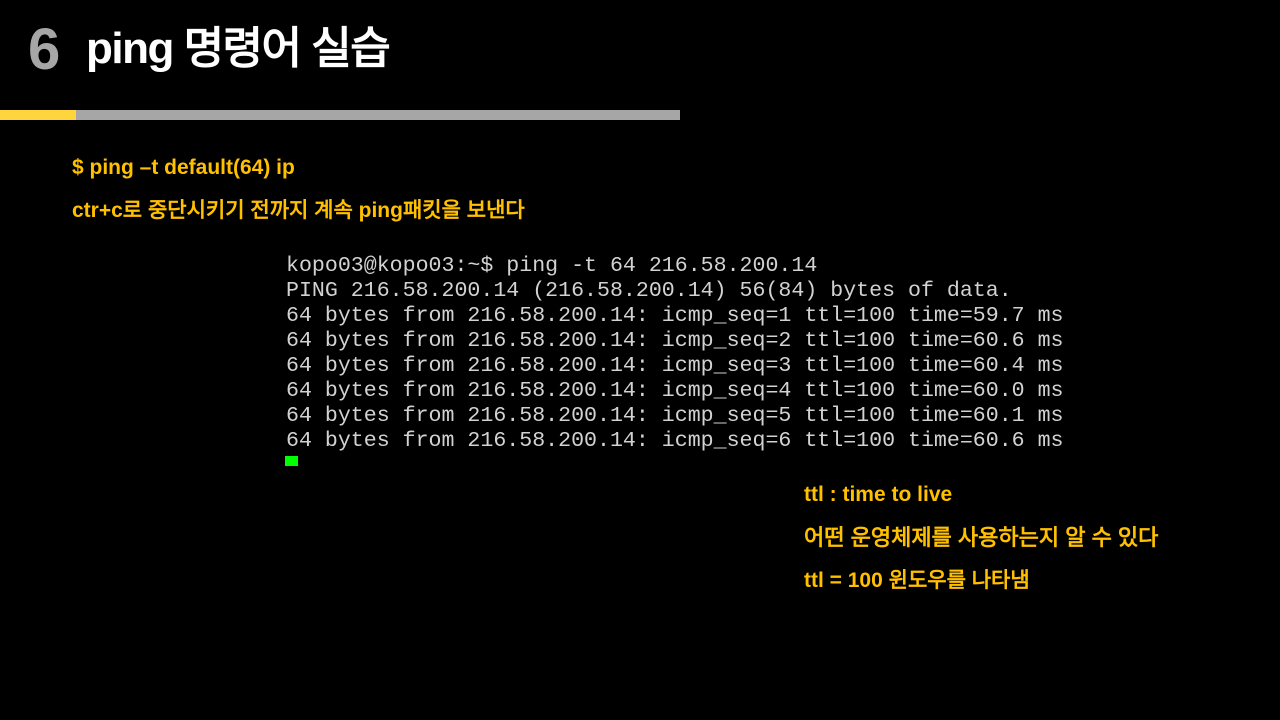 The image size is (1280, 720). I want to click on note-ttl-definition: ttl : time to live, so click(878, 494).